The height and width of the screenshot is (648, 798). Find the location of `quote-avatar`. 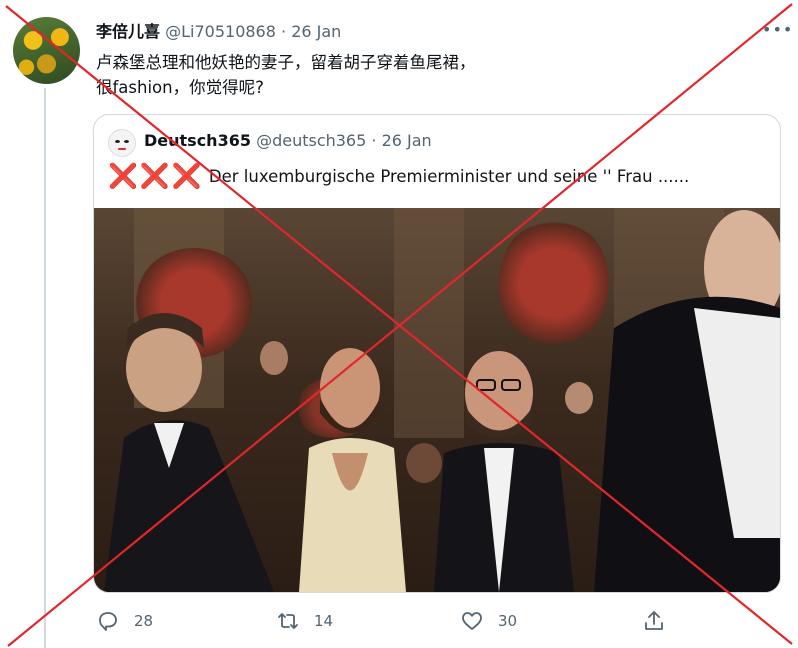

quote-avatar is located at coordinates (122, 143).